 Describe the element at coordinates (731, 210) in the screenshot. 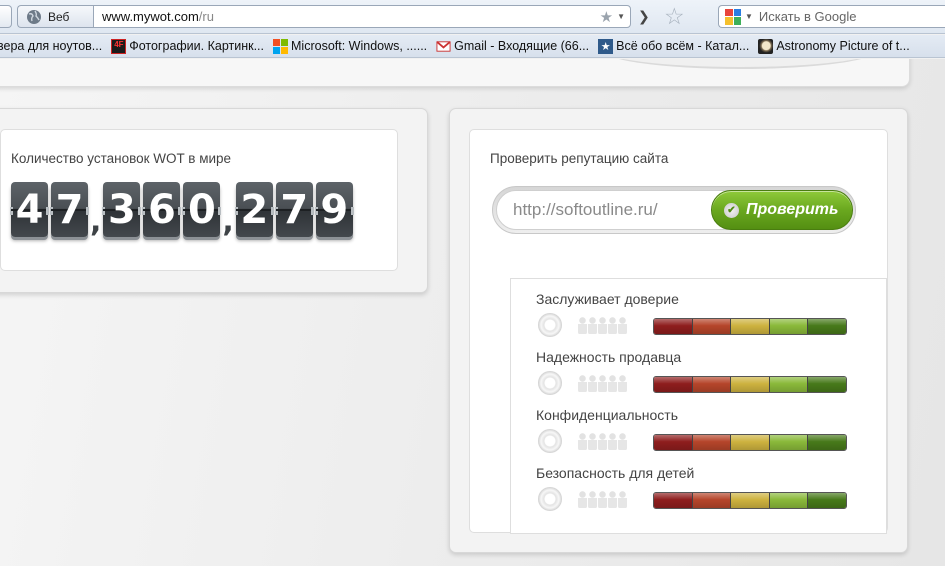

I see `checkmark-icon: ✔` at that location.